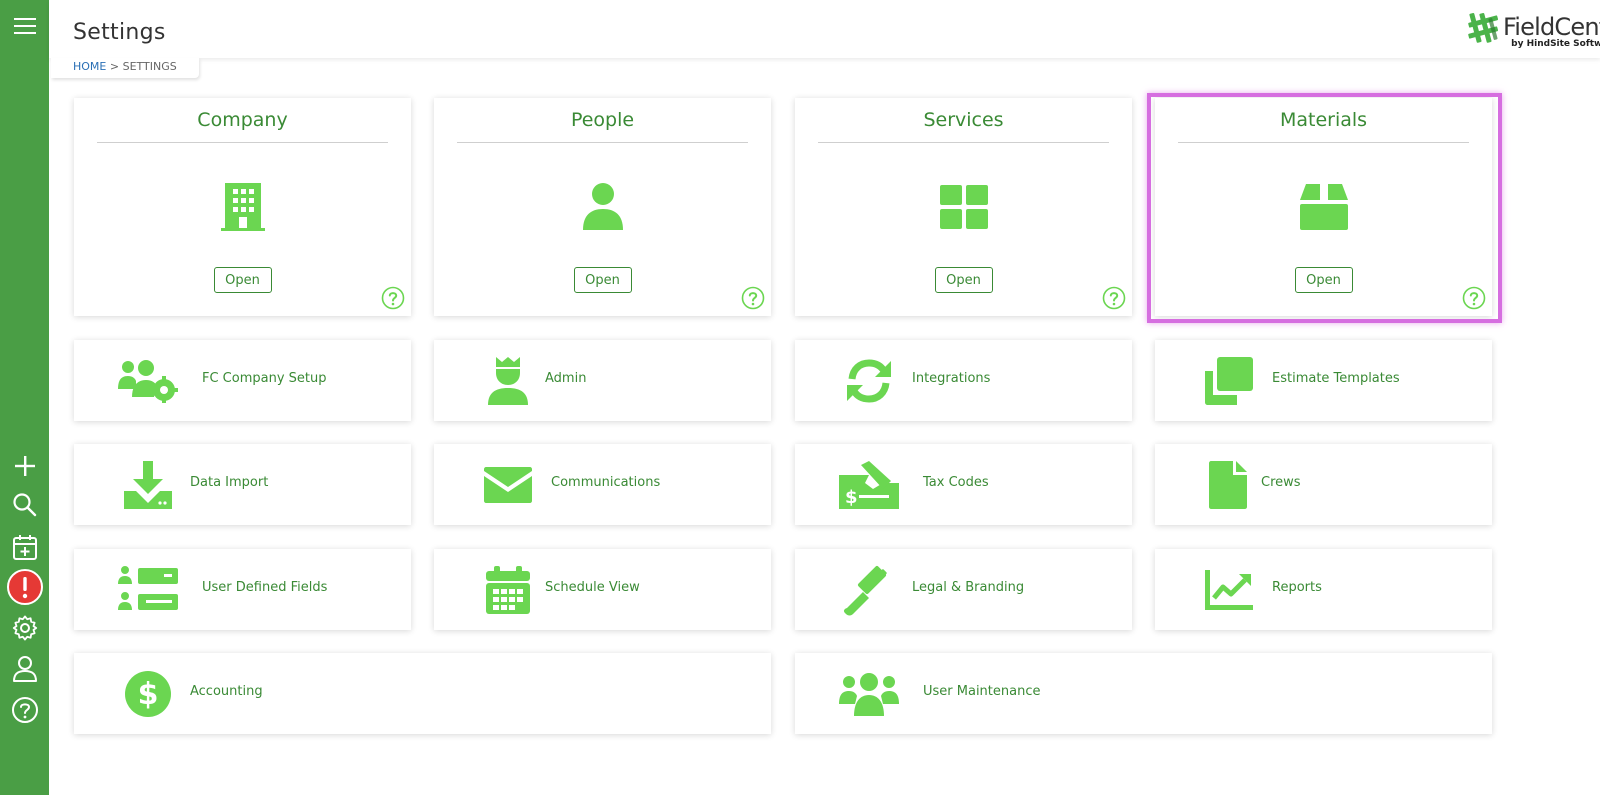  I want to click on tile-label: User Maintenance, so click(982, 691).